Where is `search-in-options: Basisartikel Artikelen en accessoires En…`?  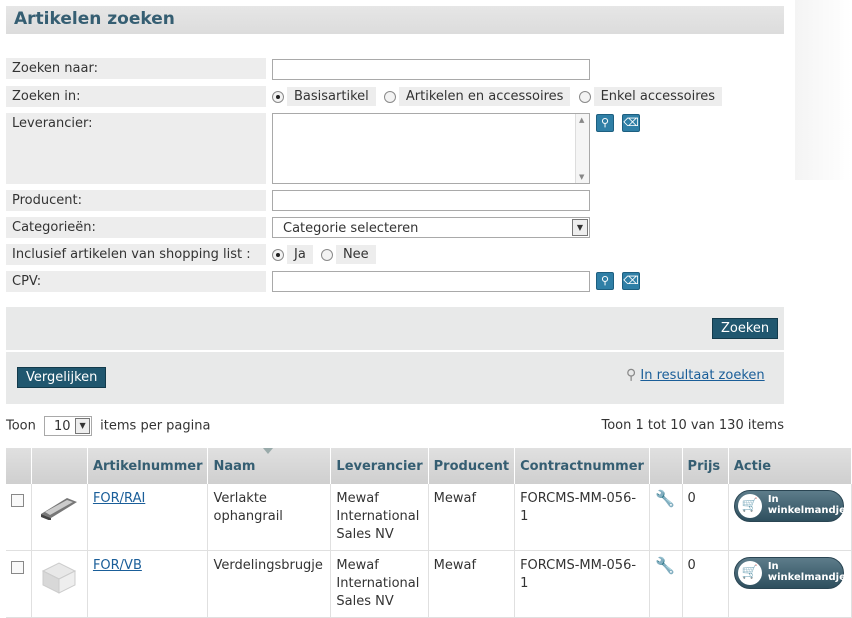 search-in-options: Basisartikel Artikelen en accessoires En… is located at coordinates (497, 96).